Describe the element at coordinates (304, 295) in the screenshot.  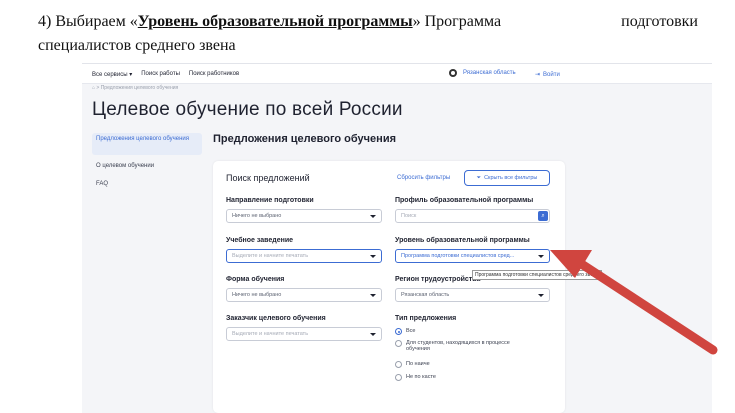
I see `form-select: Ничего не выбрано` at that location.